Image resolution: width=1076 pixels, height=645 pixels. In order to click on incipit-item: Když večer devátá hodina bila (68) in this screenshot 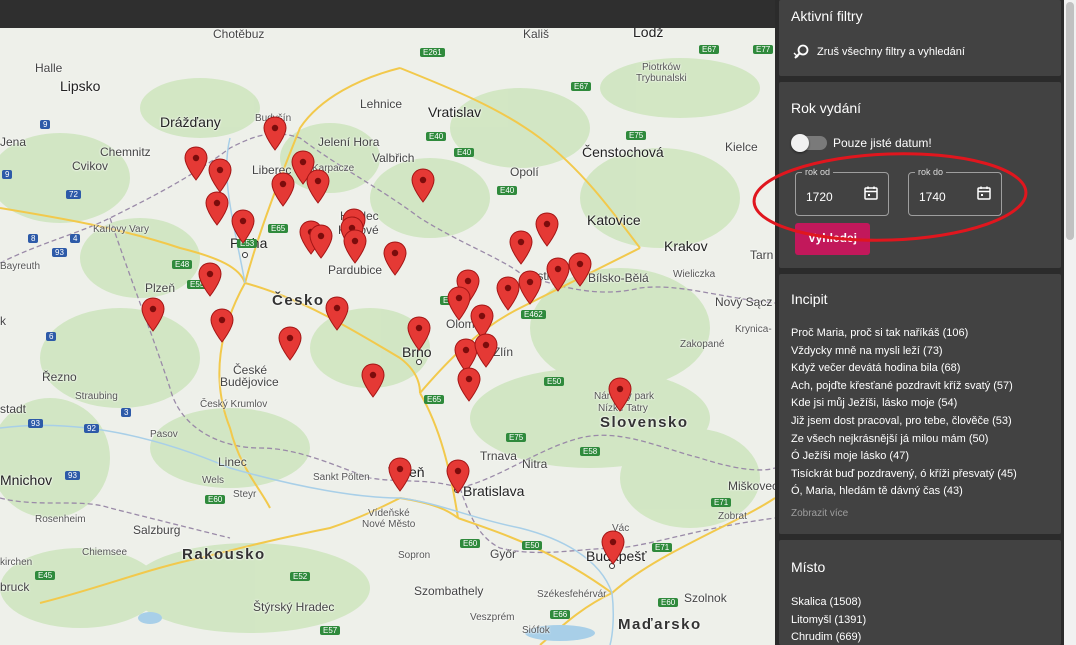, I will do `click(875, 368)`.